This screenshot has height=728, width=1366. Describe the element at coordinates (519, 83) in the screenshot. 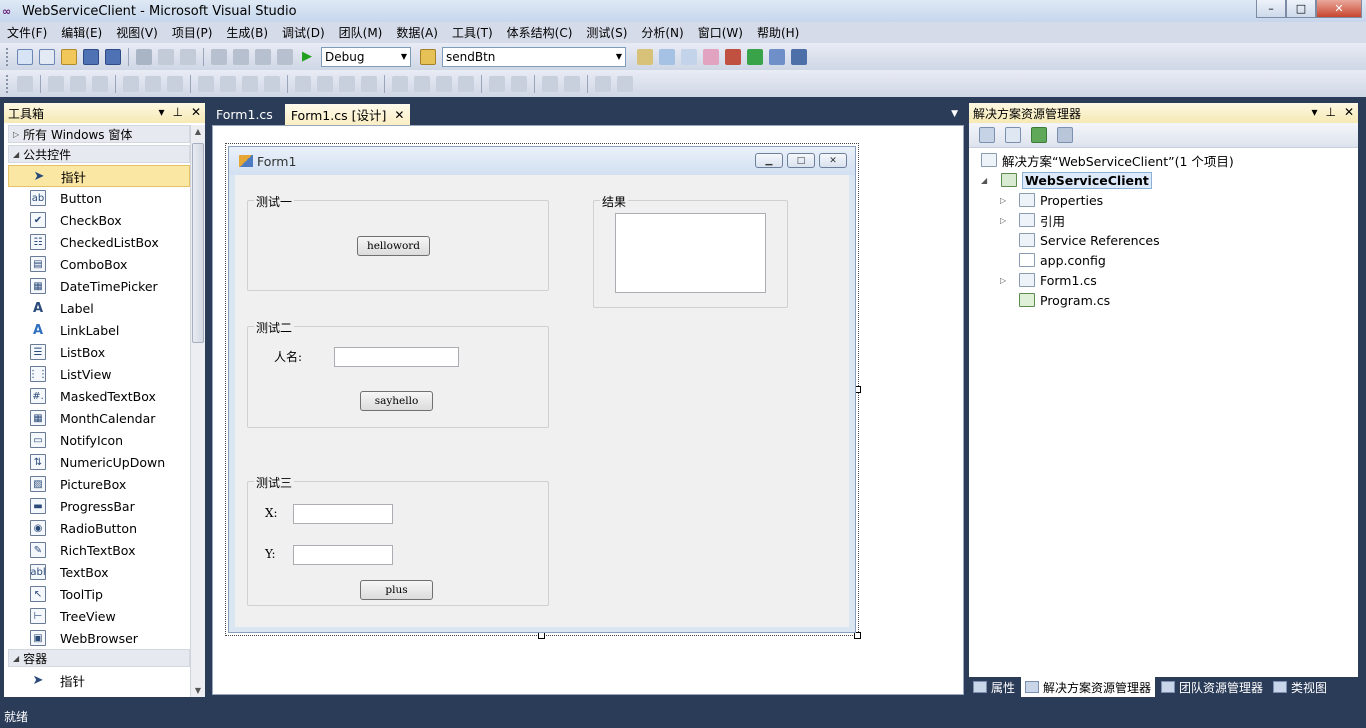

I see `center-vertically-icon` at that location.